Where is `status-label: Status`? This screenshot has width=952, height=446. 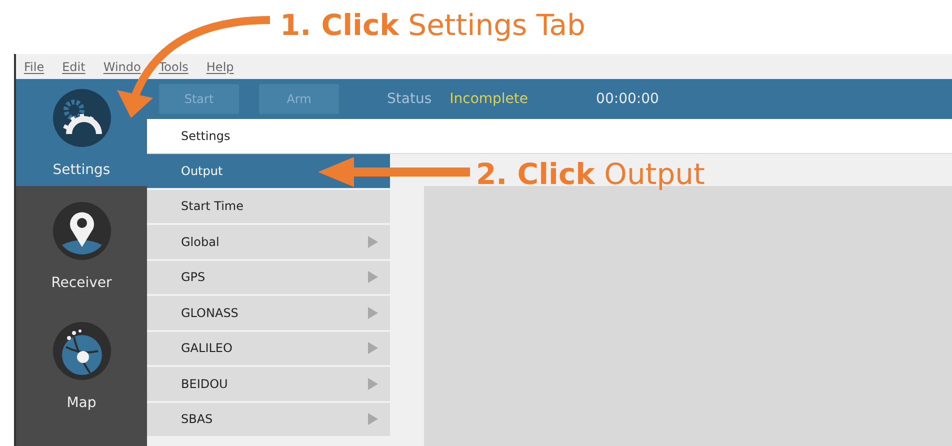
status-label: Status is located at coordinates (409, 99).